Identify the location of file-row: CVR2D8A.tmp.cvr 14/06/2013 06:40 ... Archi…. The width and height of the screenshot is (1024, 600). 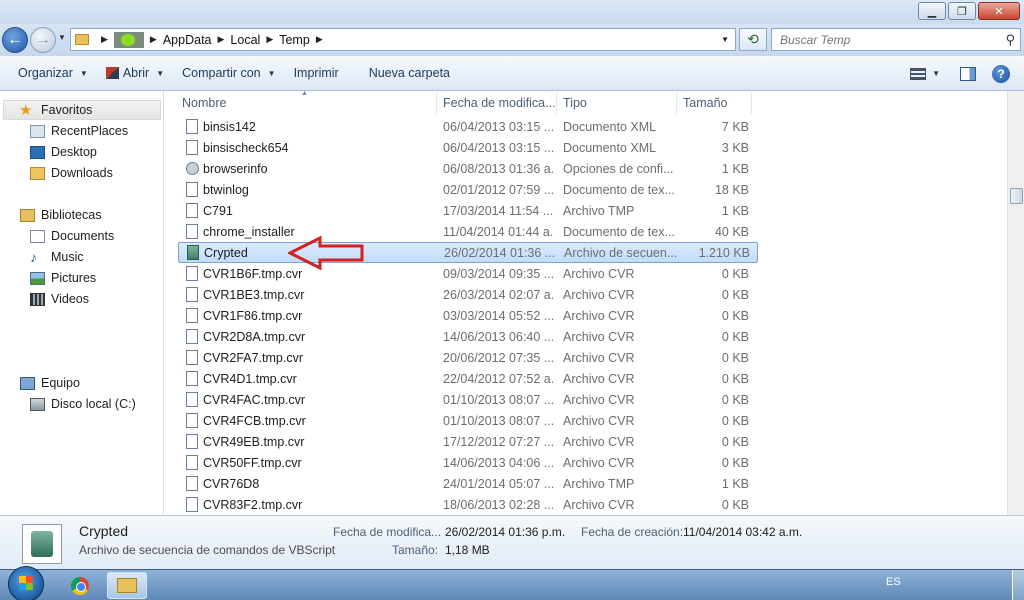
(468, 336).